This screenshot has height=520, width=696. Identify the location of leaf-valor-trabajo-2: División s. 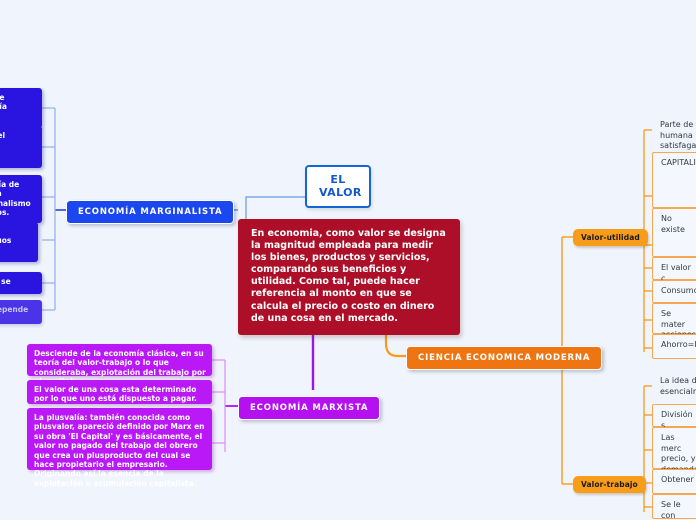
(674, 417).